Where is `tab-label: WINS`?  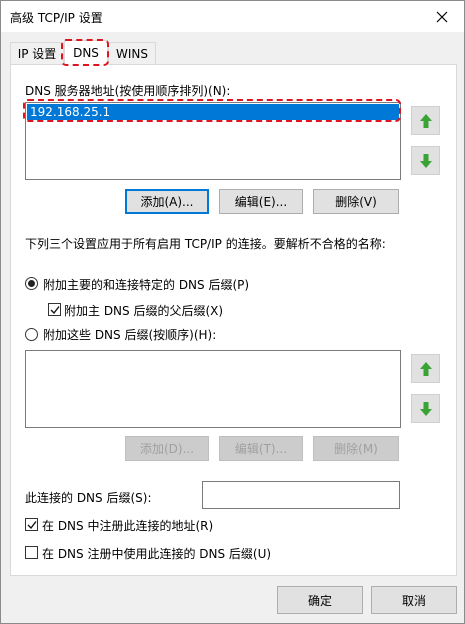
tab-label: WINS is located at coordinates (132, 53).